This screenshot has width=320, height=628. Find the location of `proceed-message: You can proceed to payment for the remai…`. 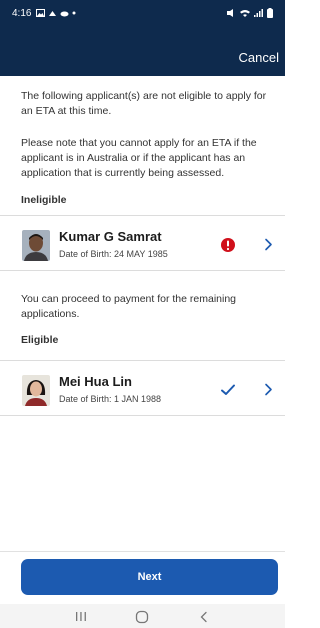

proceed-message: You can proceed to payment for the remai… is located at coordinates (128, 306).